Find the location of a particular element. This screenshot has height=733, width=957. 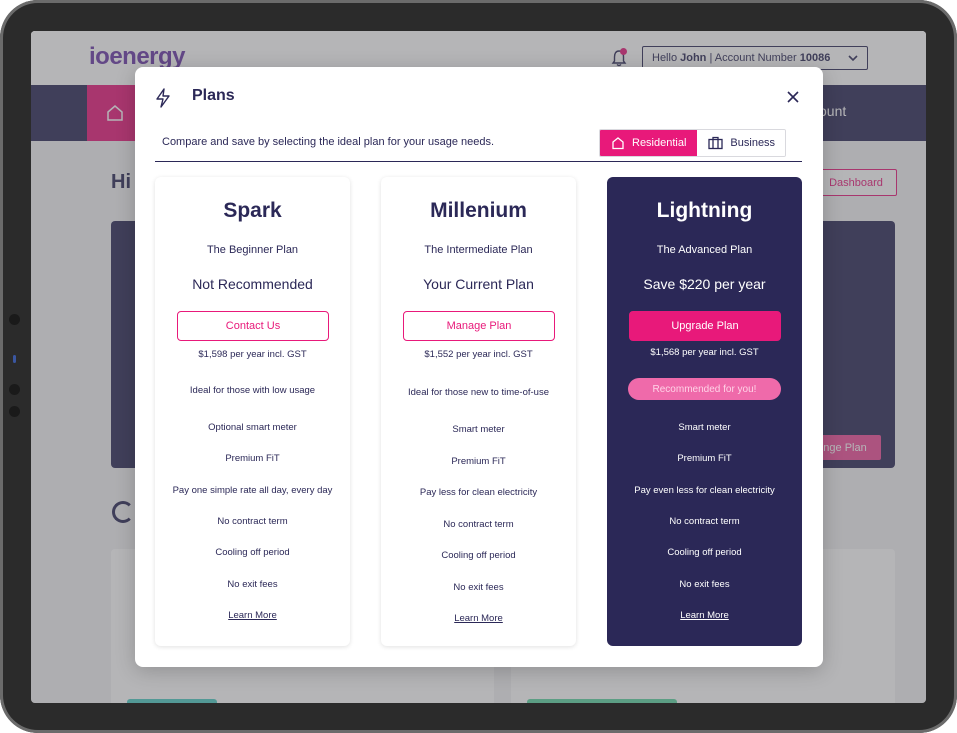

contact-us-button: Contact Us is located at coordinates (253, 326).